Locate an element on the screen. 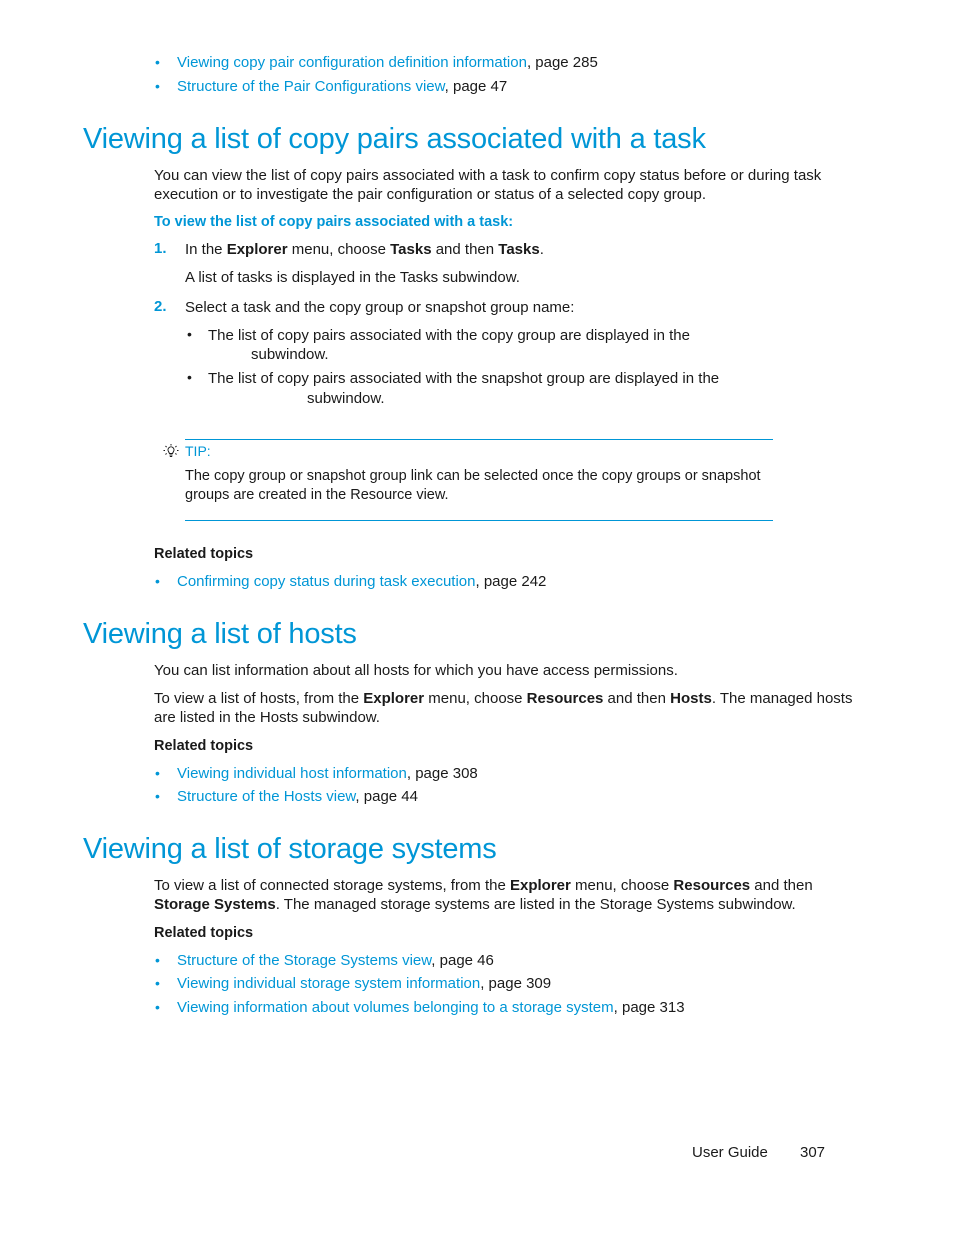 This screenshot has height=1235, width=954. text-run: . The managed hosts is located at coordinates (782, 698).